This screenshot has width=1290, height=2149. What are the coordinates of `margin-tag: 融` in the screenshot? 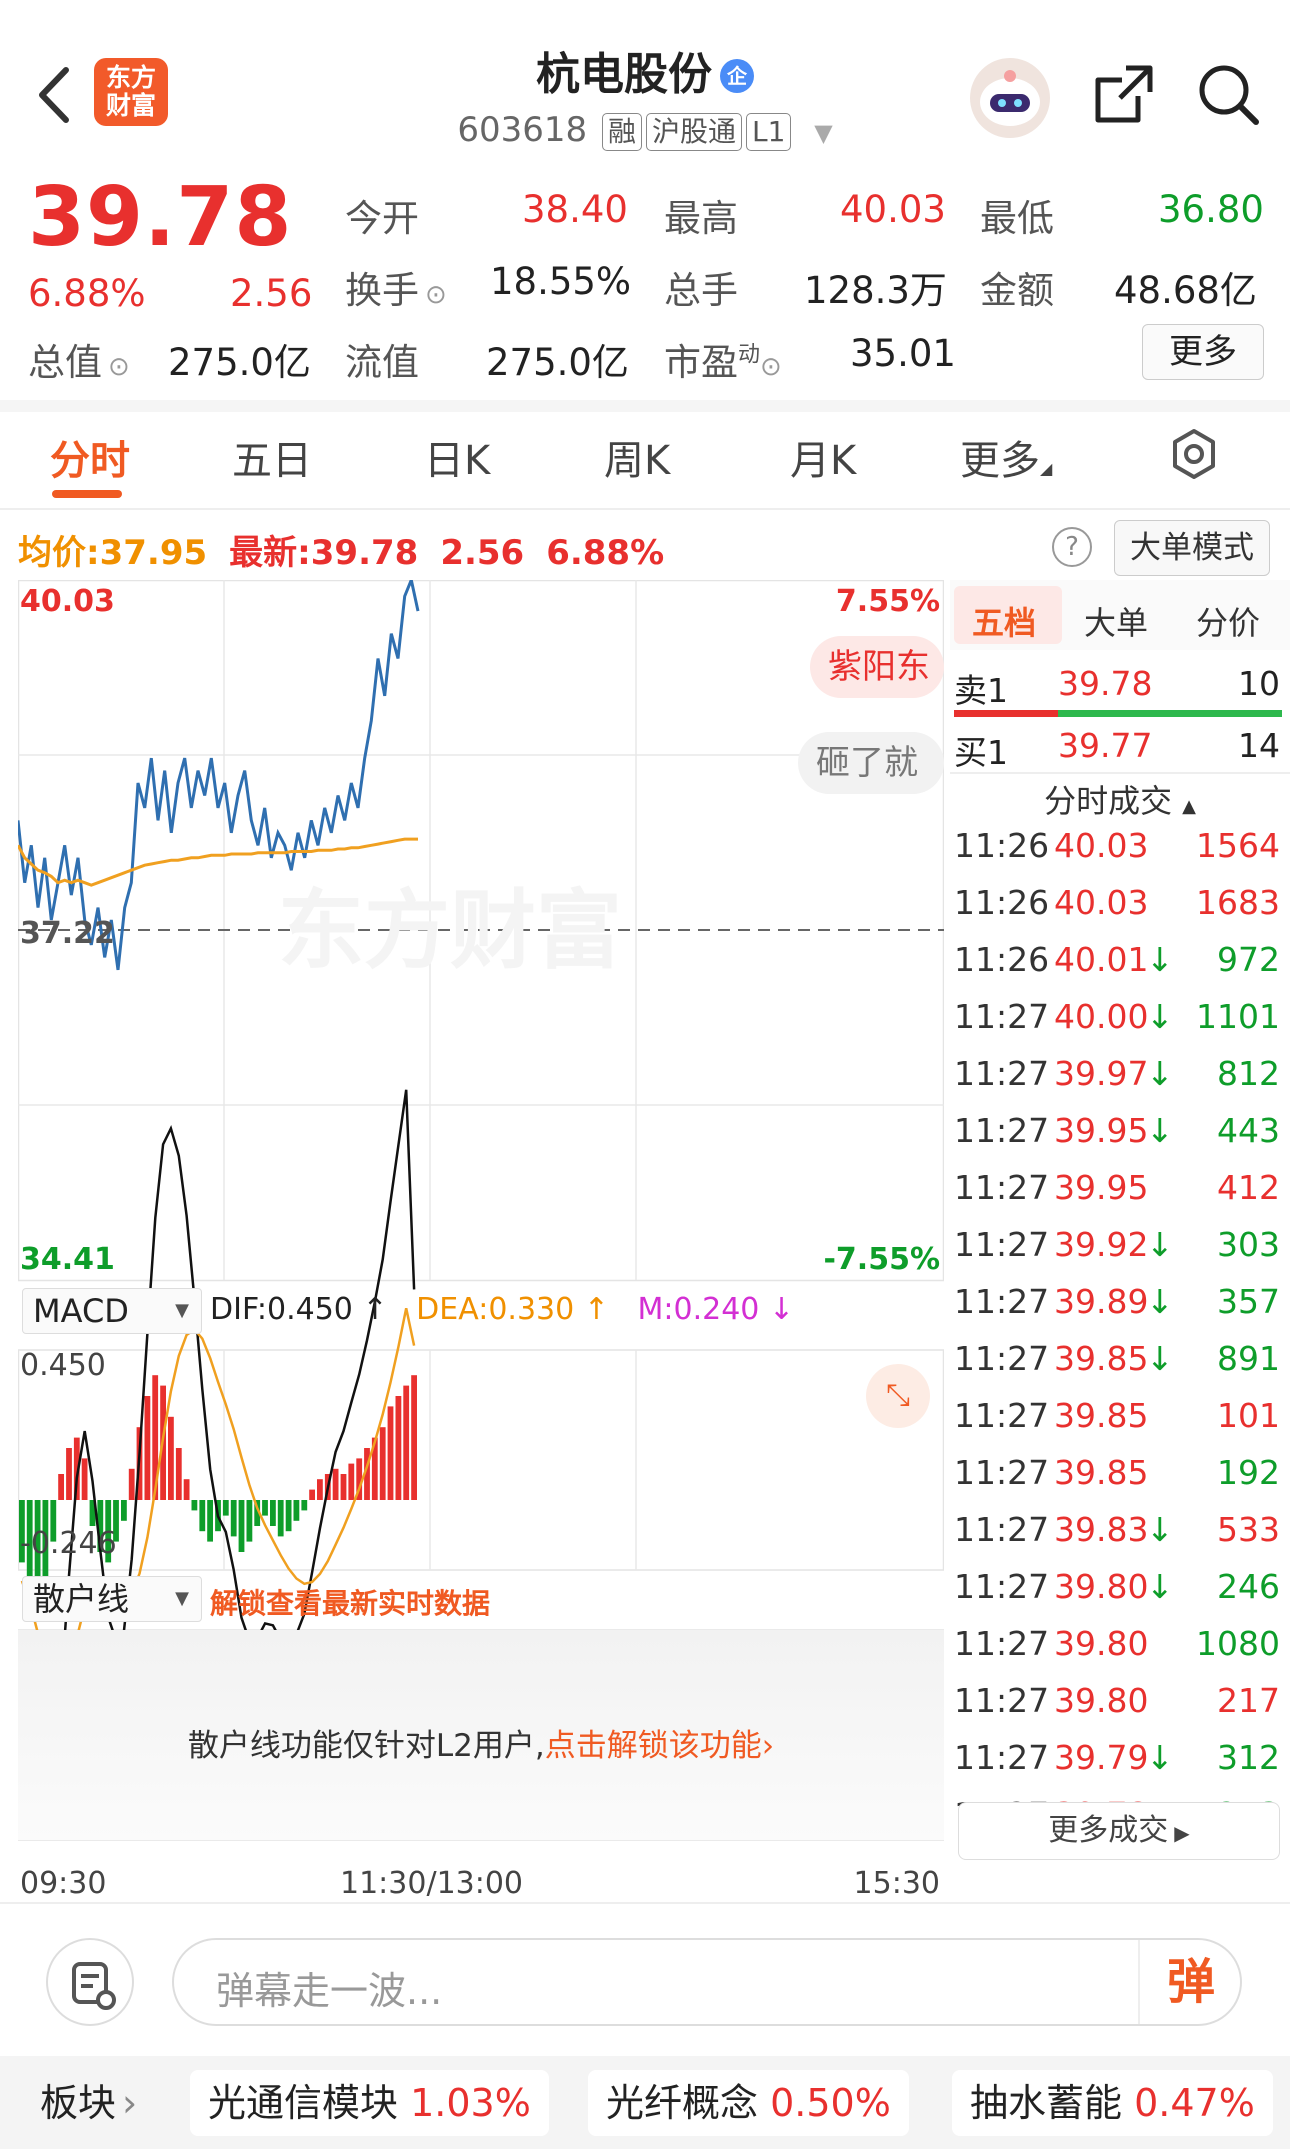 It's located at (621, 132).